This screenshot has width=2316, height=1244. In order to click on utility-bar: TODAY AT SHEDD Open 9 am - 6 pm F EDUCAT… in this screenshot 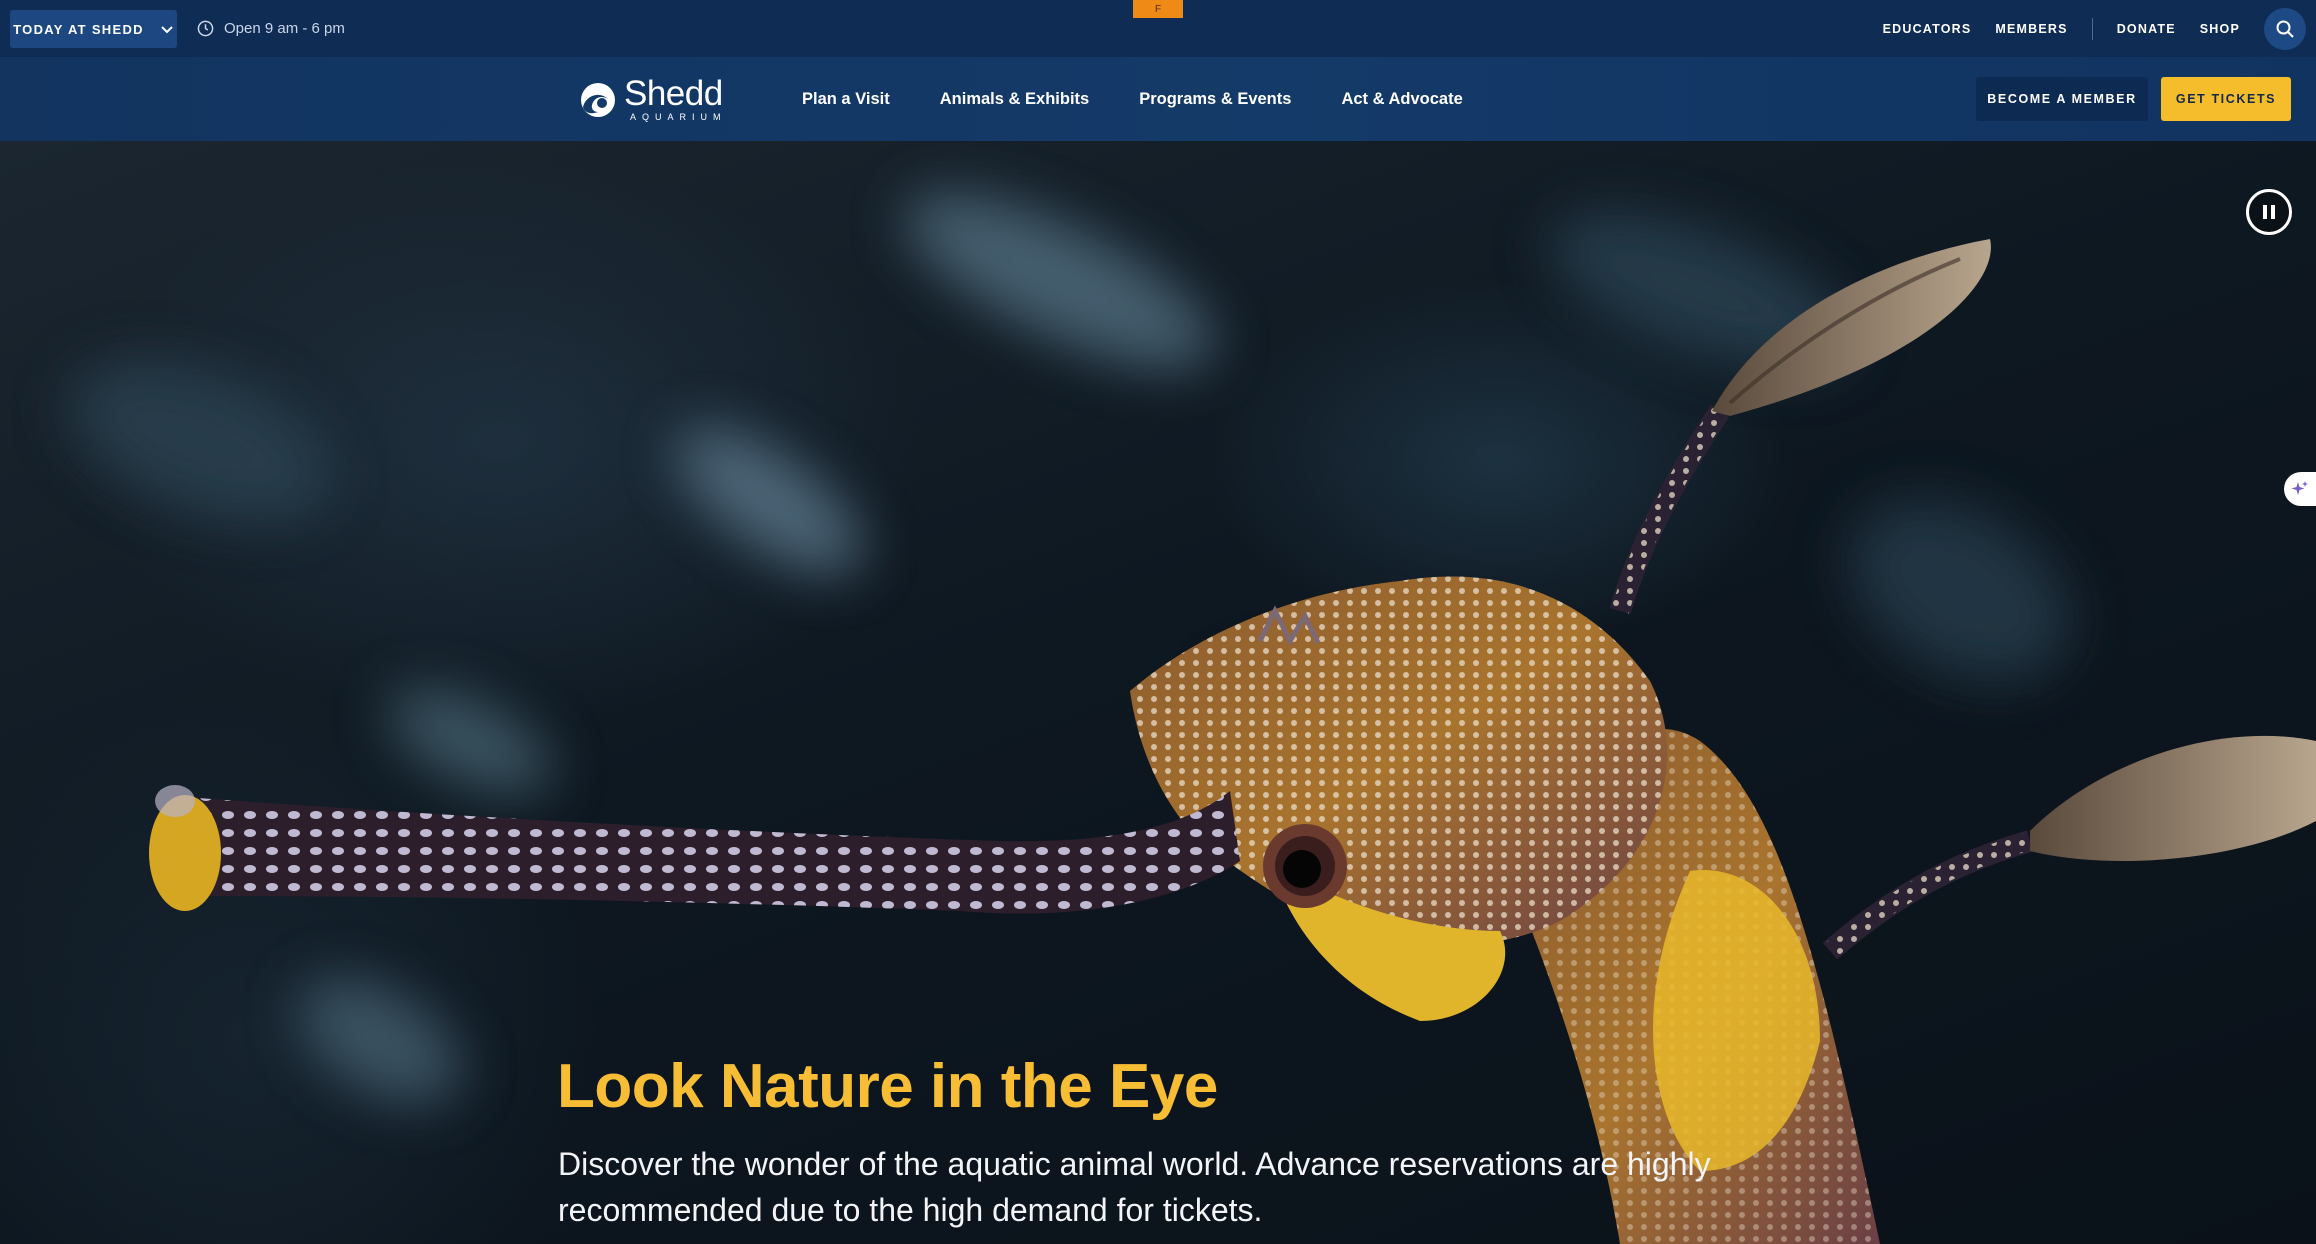, I will do `click(1158, 28)`.